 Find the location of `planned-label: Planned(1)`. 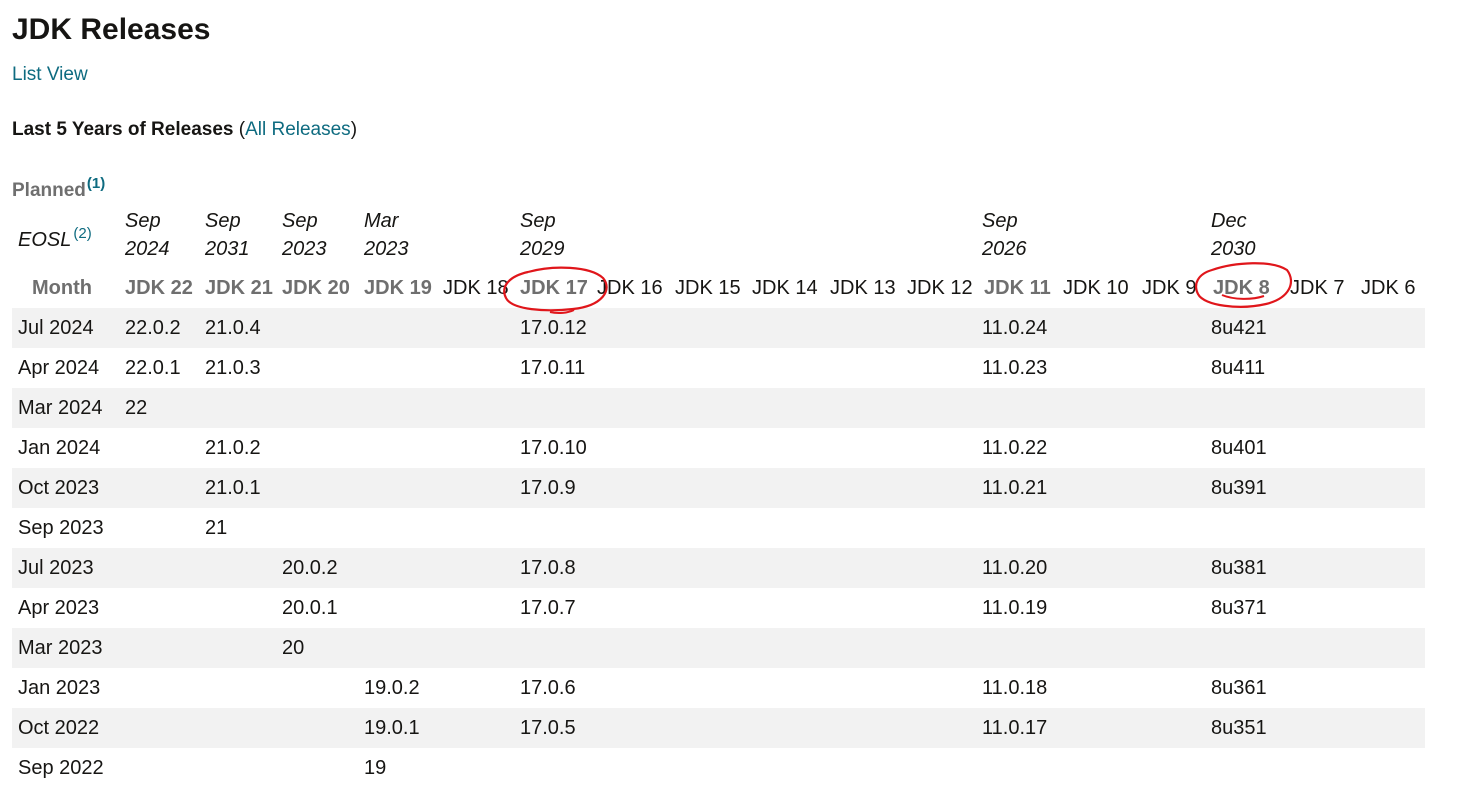

planned-label: Planned(1) is located at coordinates (58, 187).